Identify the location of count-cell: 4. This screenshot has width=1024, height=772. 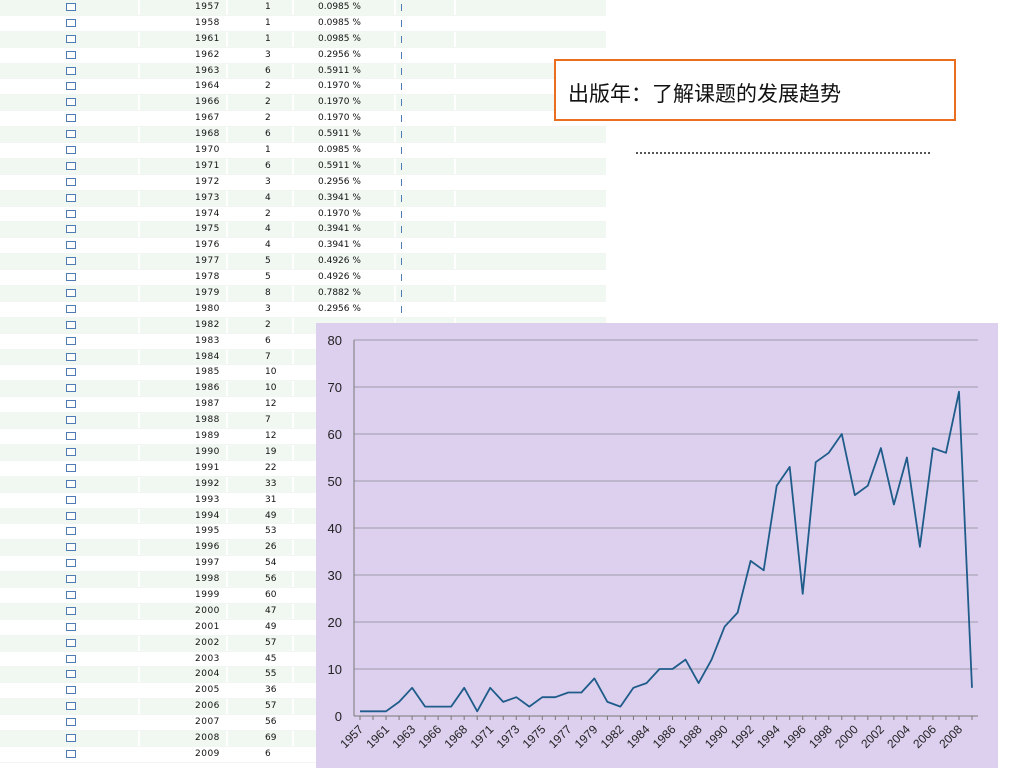
(268, 197).